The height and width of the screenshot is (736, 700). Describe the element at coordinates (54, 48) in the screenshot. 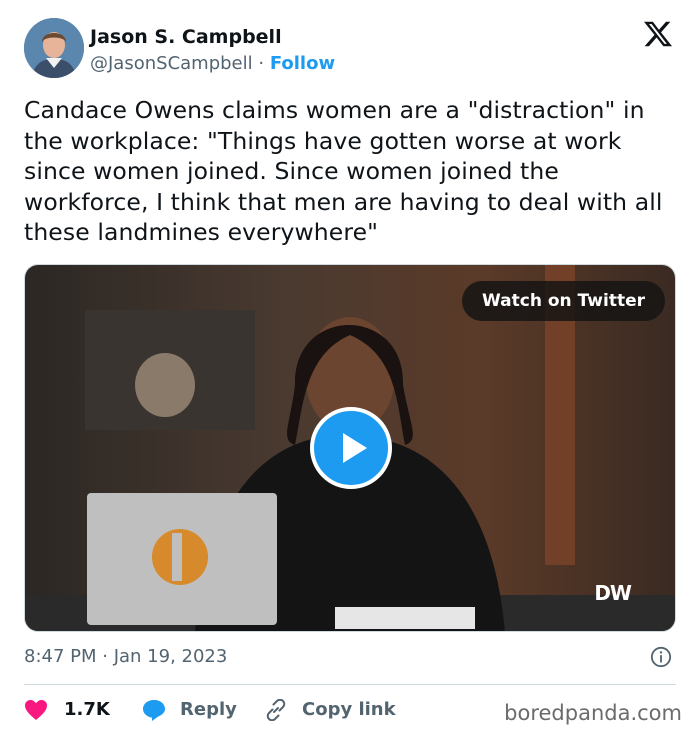

I see `avatar` at that location.